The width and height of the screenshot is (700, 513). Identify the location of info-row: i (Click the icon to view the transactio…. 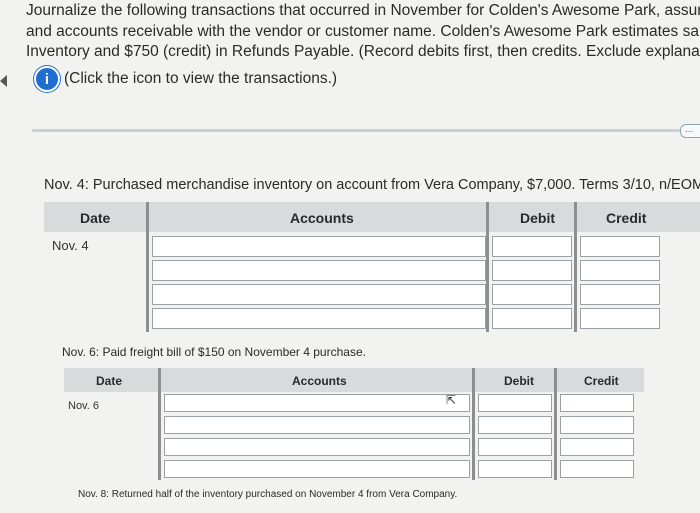
(185, 79).